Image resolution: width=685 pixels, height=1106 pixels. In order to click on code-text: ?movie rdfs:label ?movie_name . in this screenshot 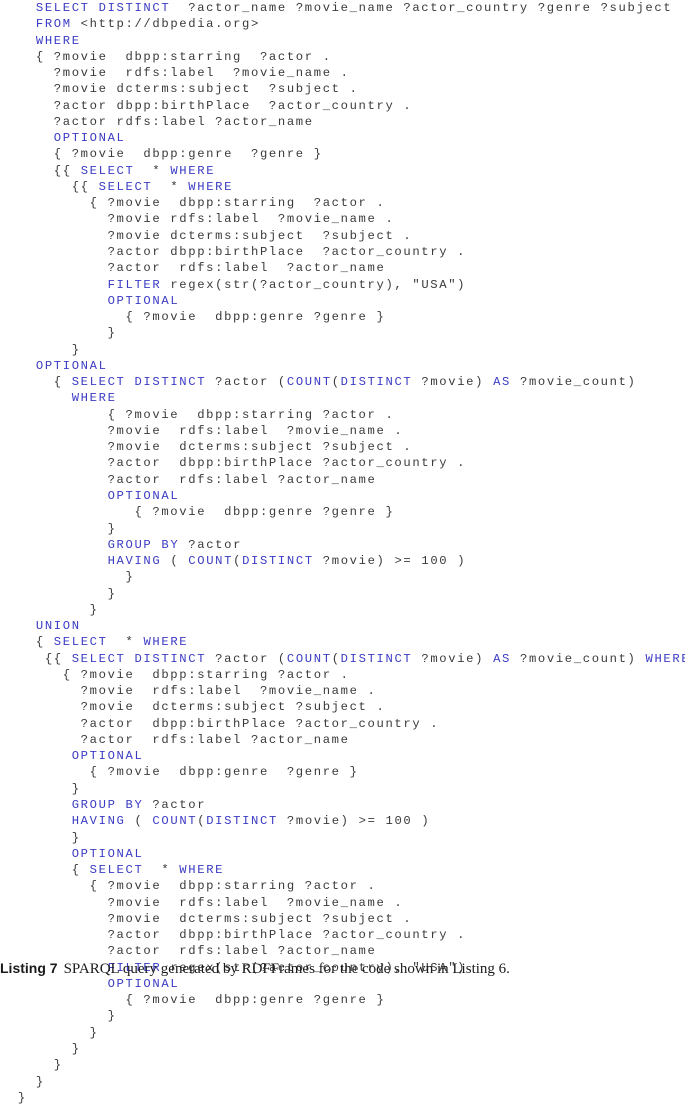, I will do `click(202, 430)`.